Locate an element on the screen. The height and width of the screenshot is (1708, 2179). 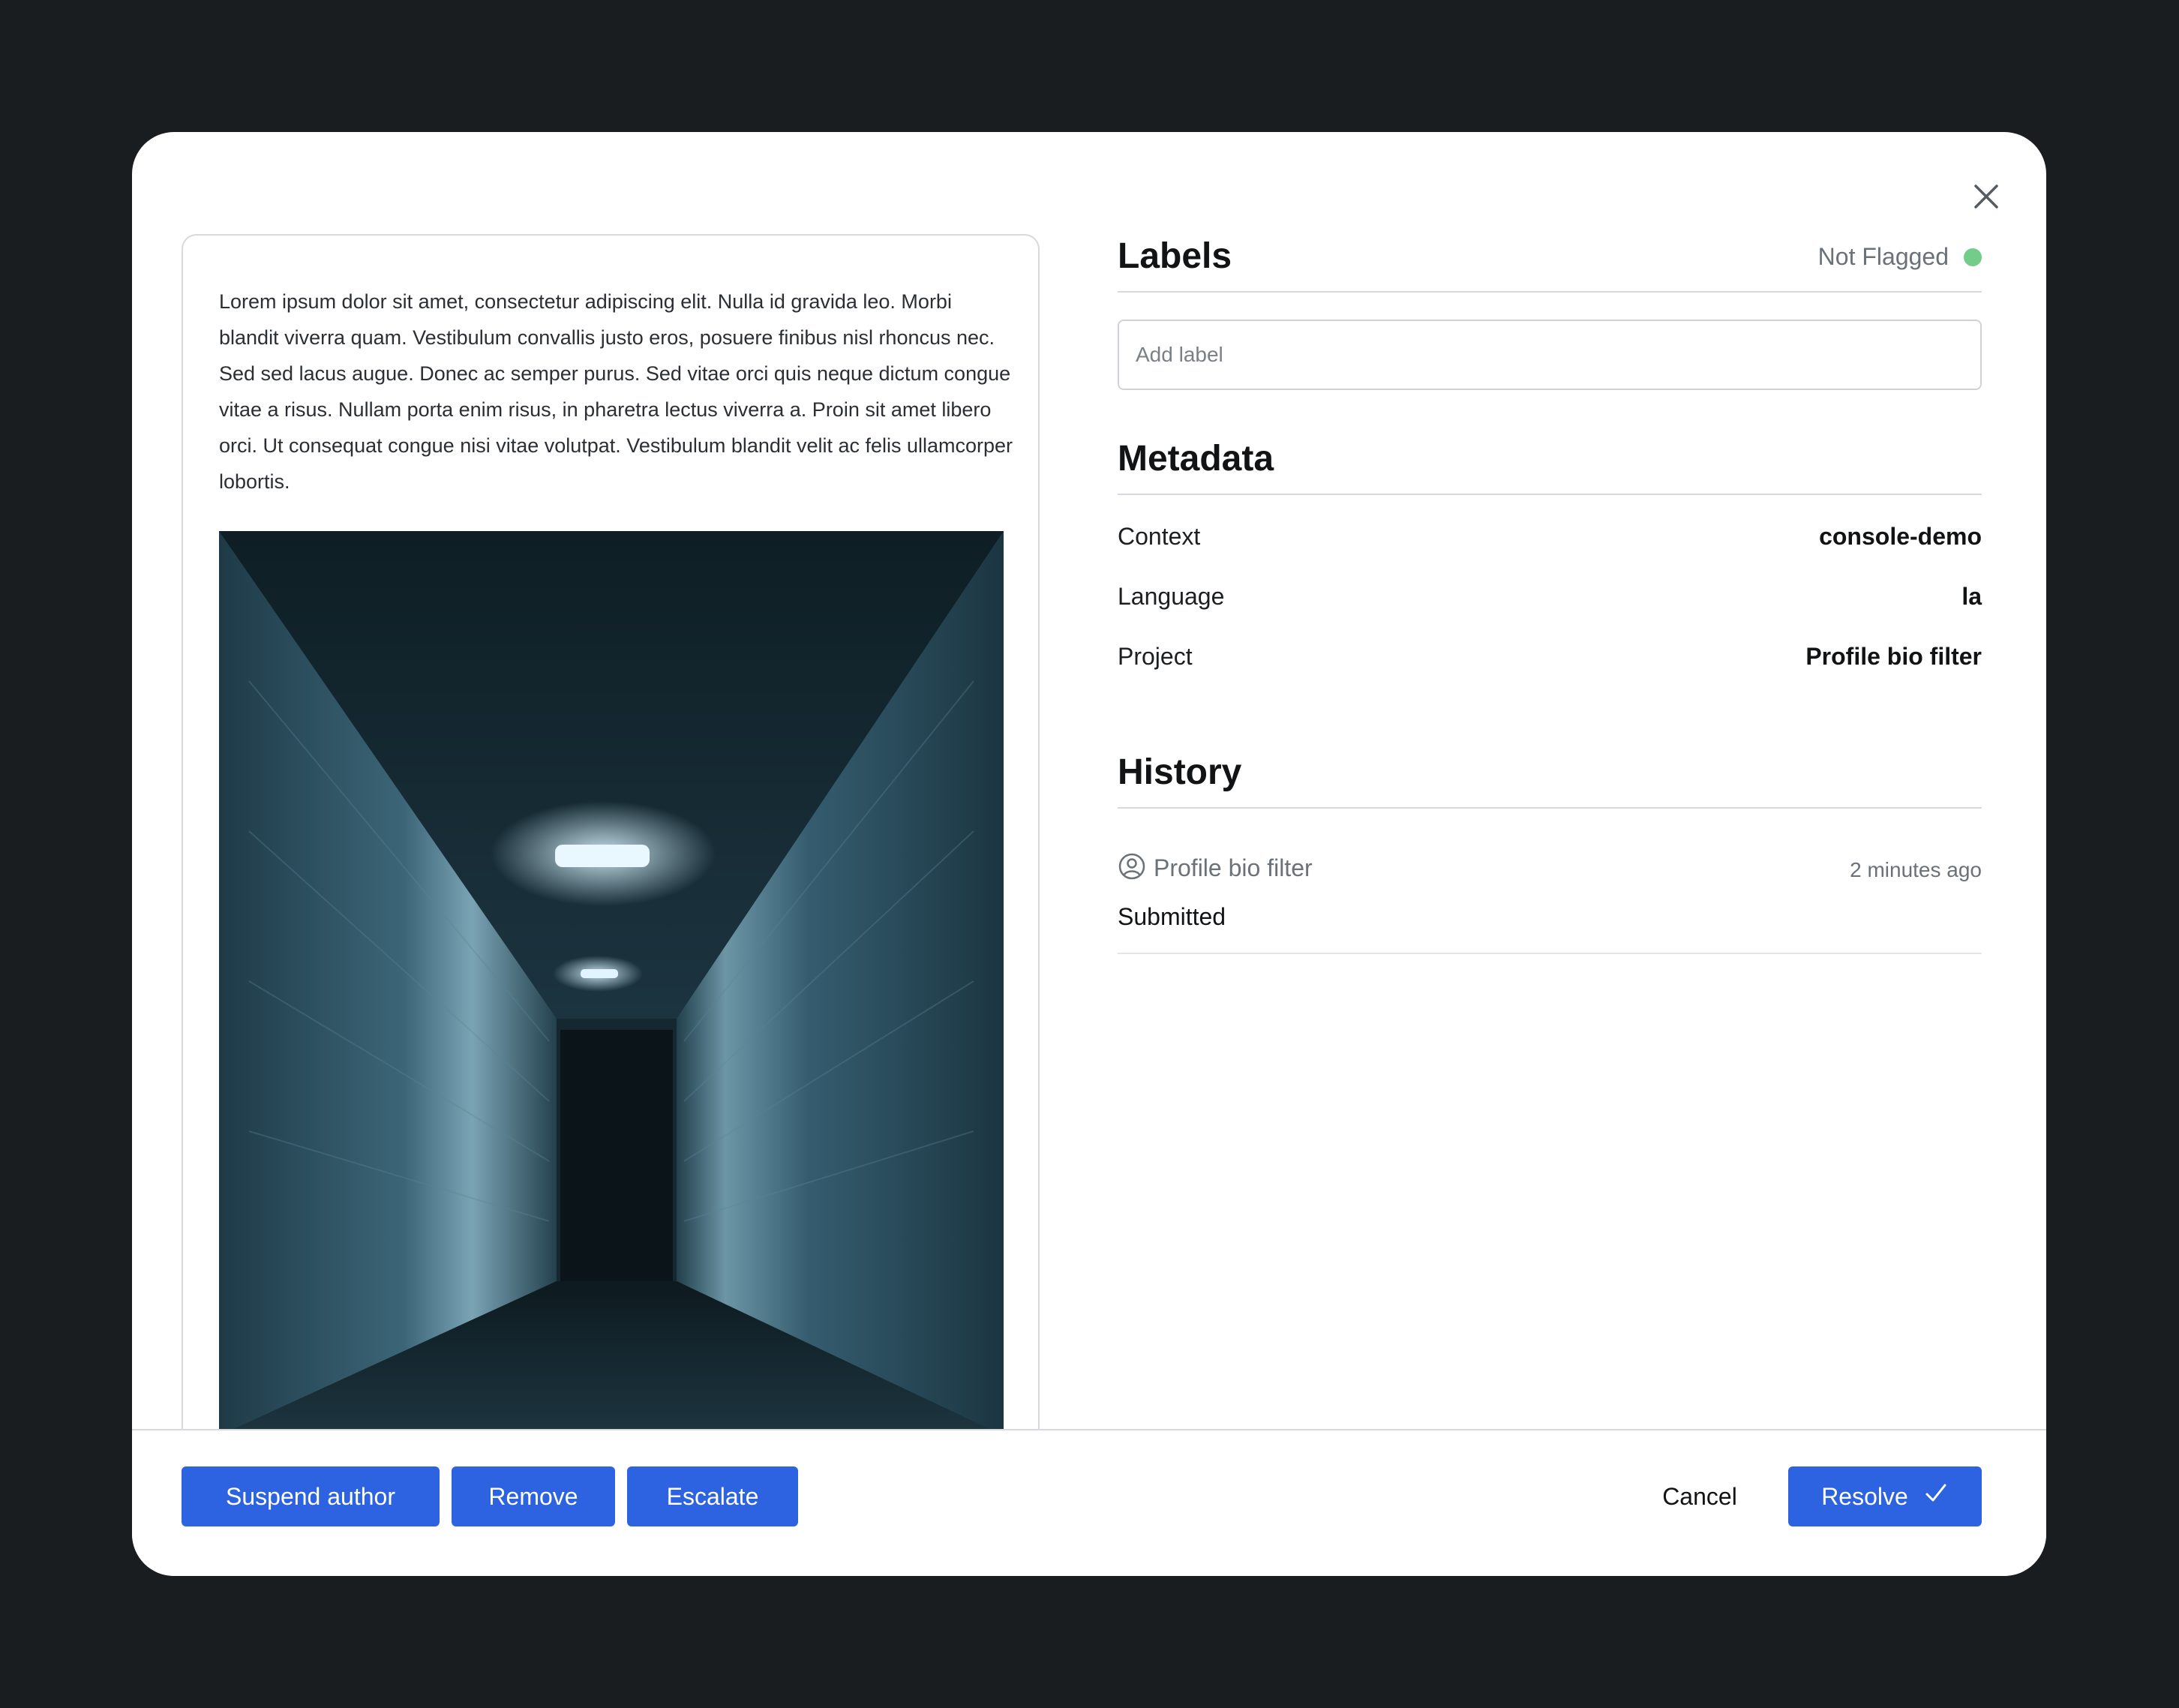
metadata-key: Project is located at coordinates (1155, 656).